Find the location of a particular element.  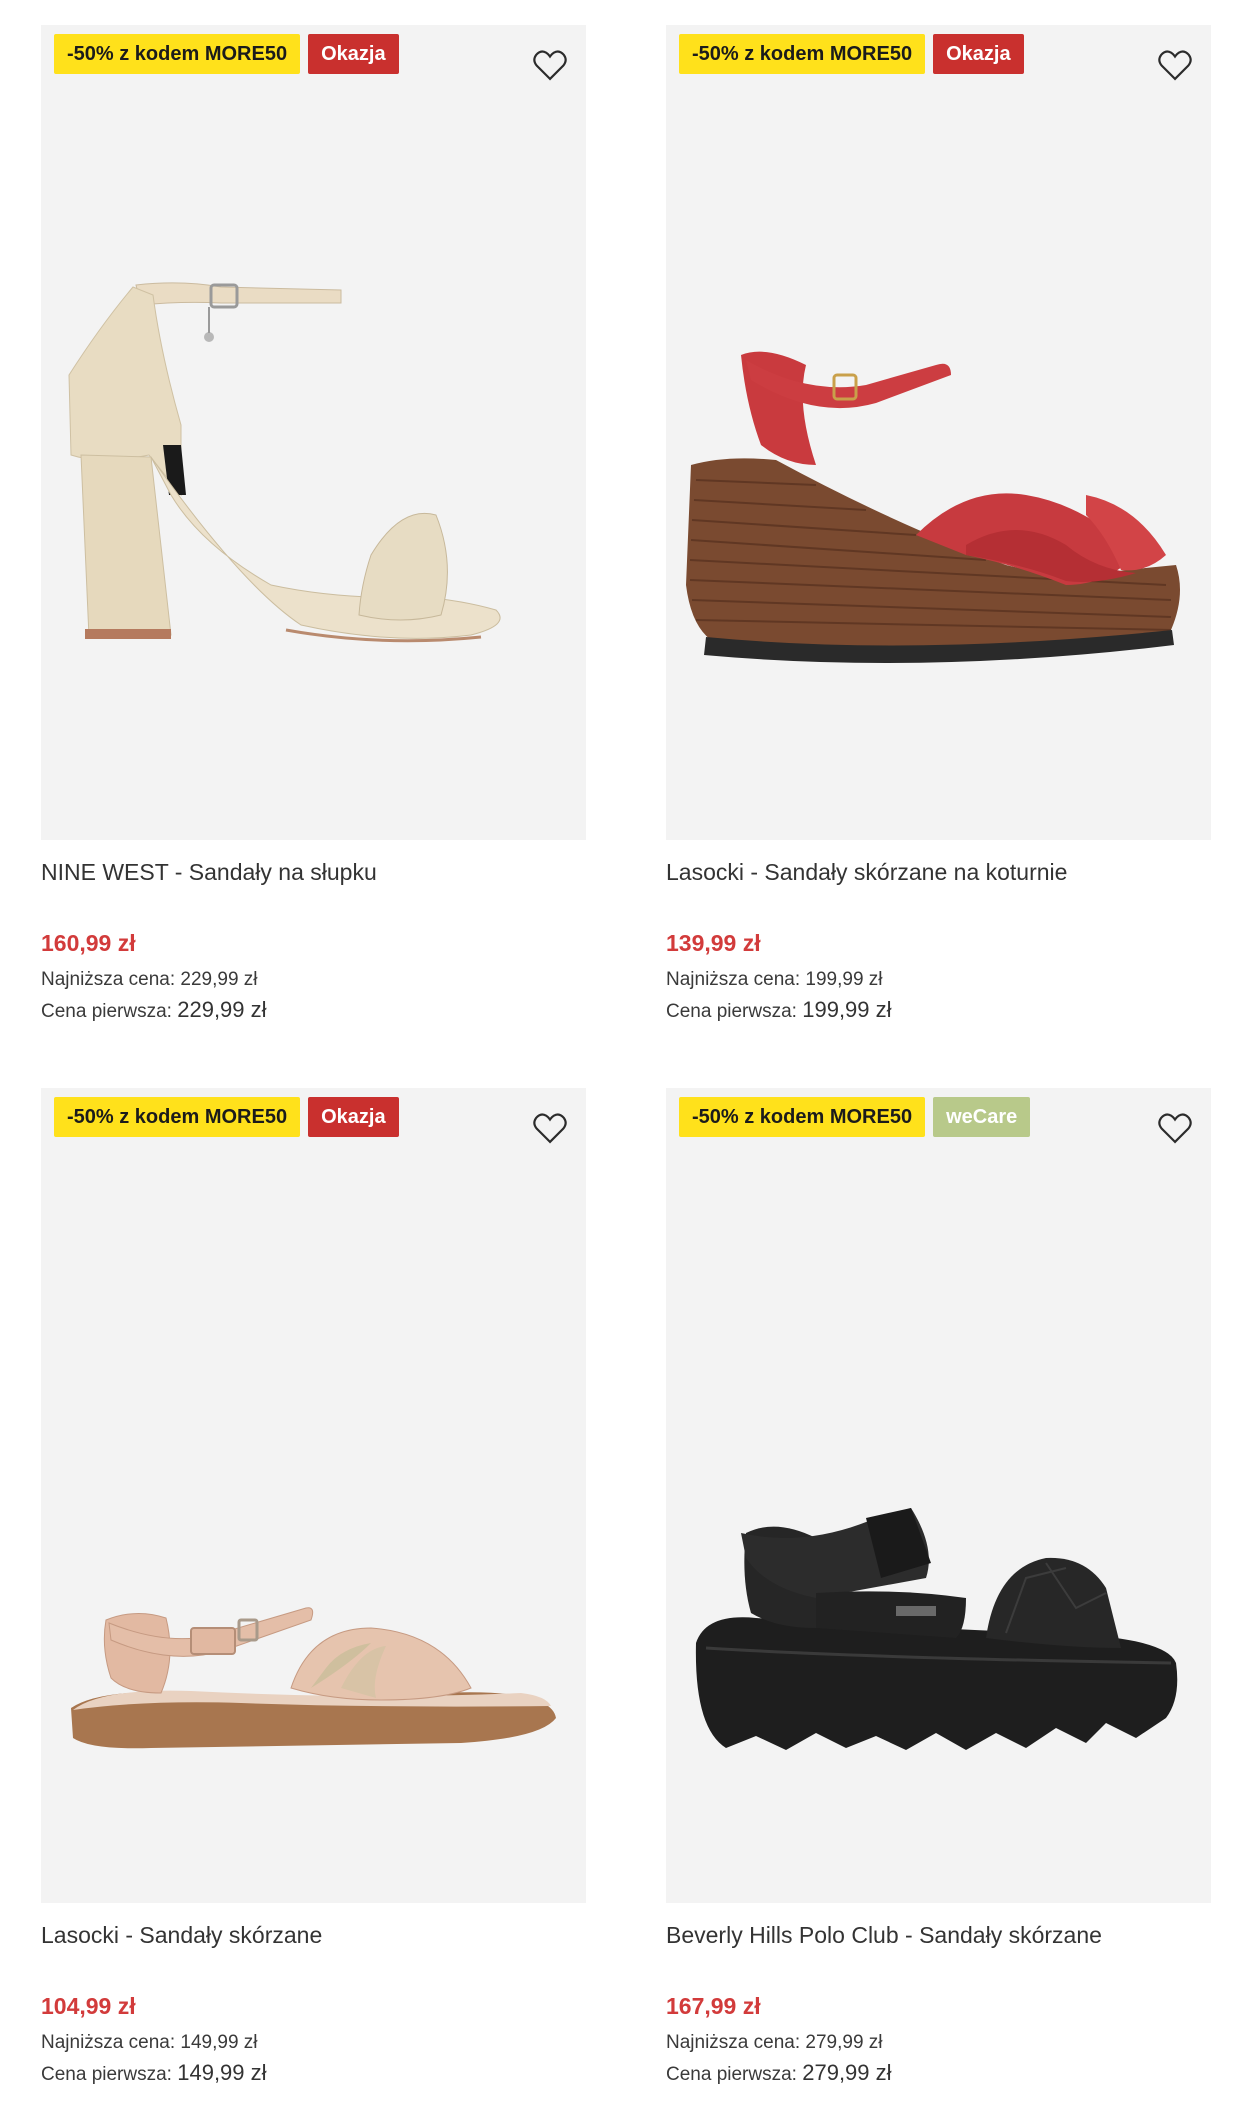

first-price-value: 229,99 zł is located at coordinates (222, 1009).